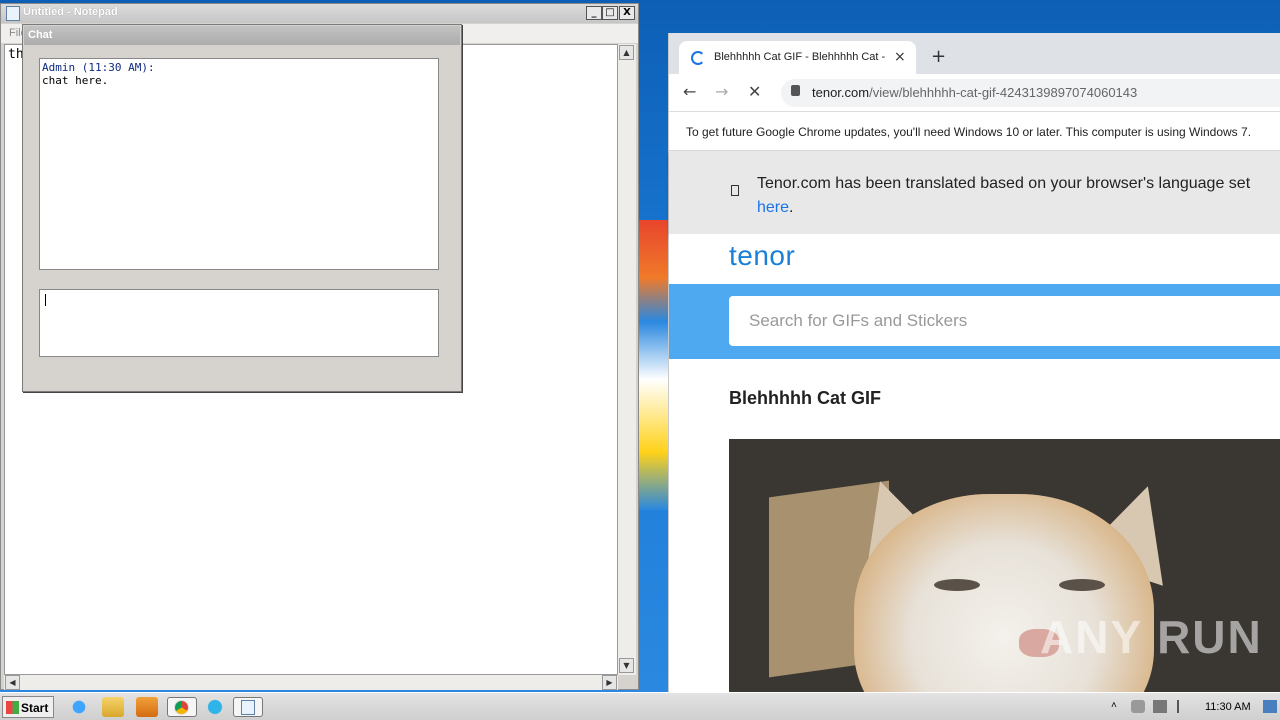 The height and width of the screenshot is (720, 1280). Describe the element at coordinates (239, 323) in the screenshot. I see `chat-input` at that location.